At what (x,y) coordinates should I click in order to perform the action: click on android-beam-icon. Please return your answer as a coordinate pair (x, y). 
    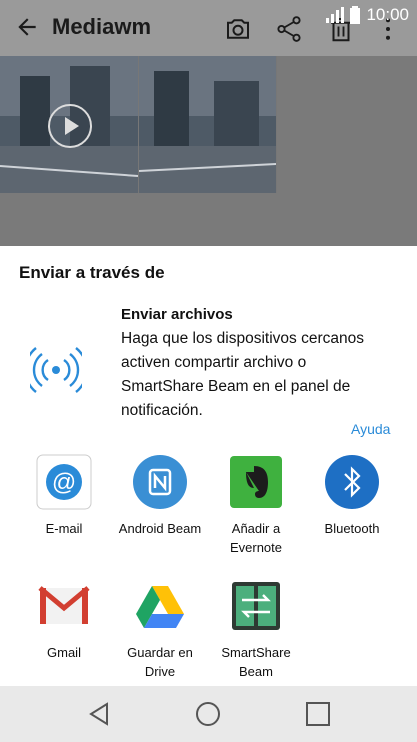
    Looking at the image, I should click on (160, 482).